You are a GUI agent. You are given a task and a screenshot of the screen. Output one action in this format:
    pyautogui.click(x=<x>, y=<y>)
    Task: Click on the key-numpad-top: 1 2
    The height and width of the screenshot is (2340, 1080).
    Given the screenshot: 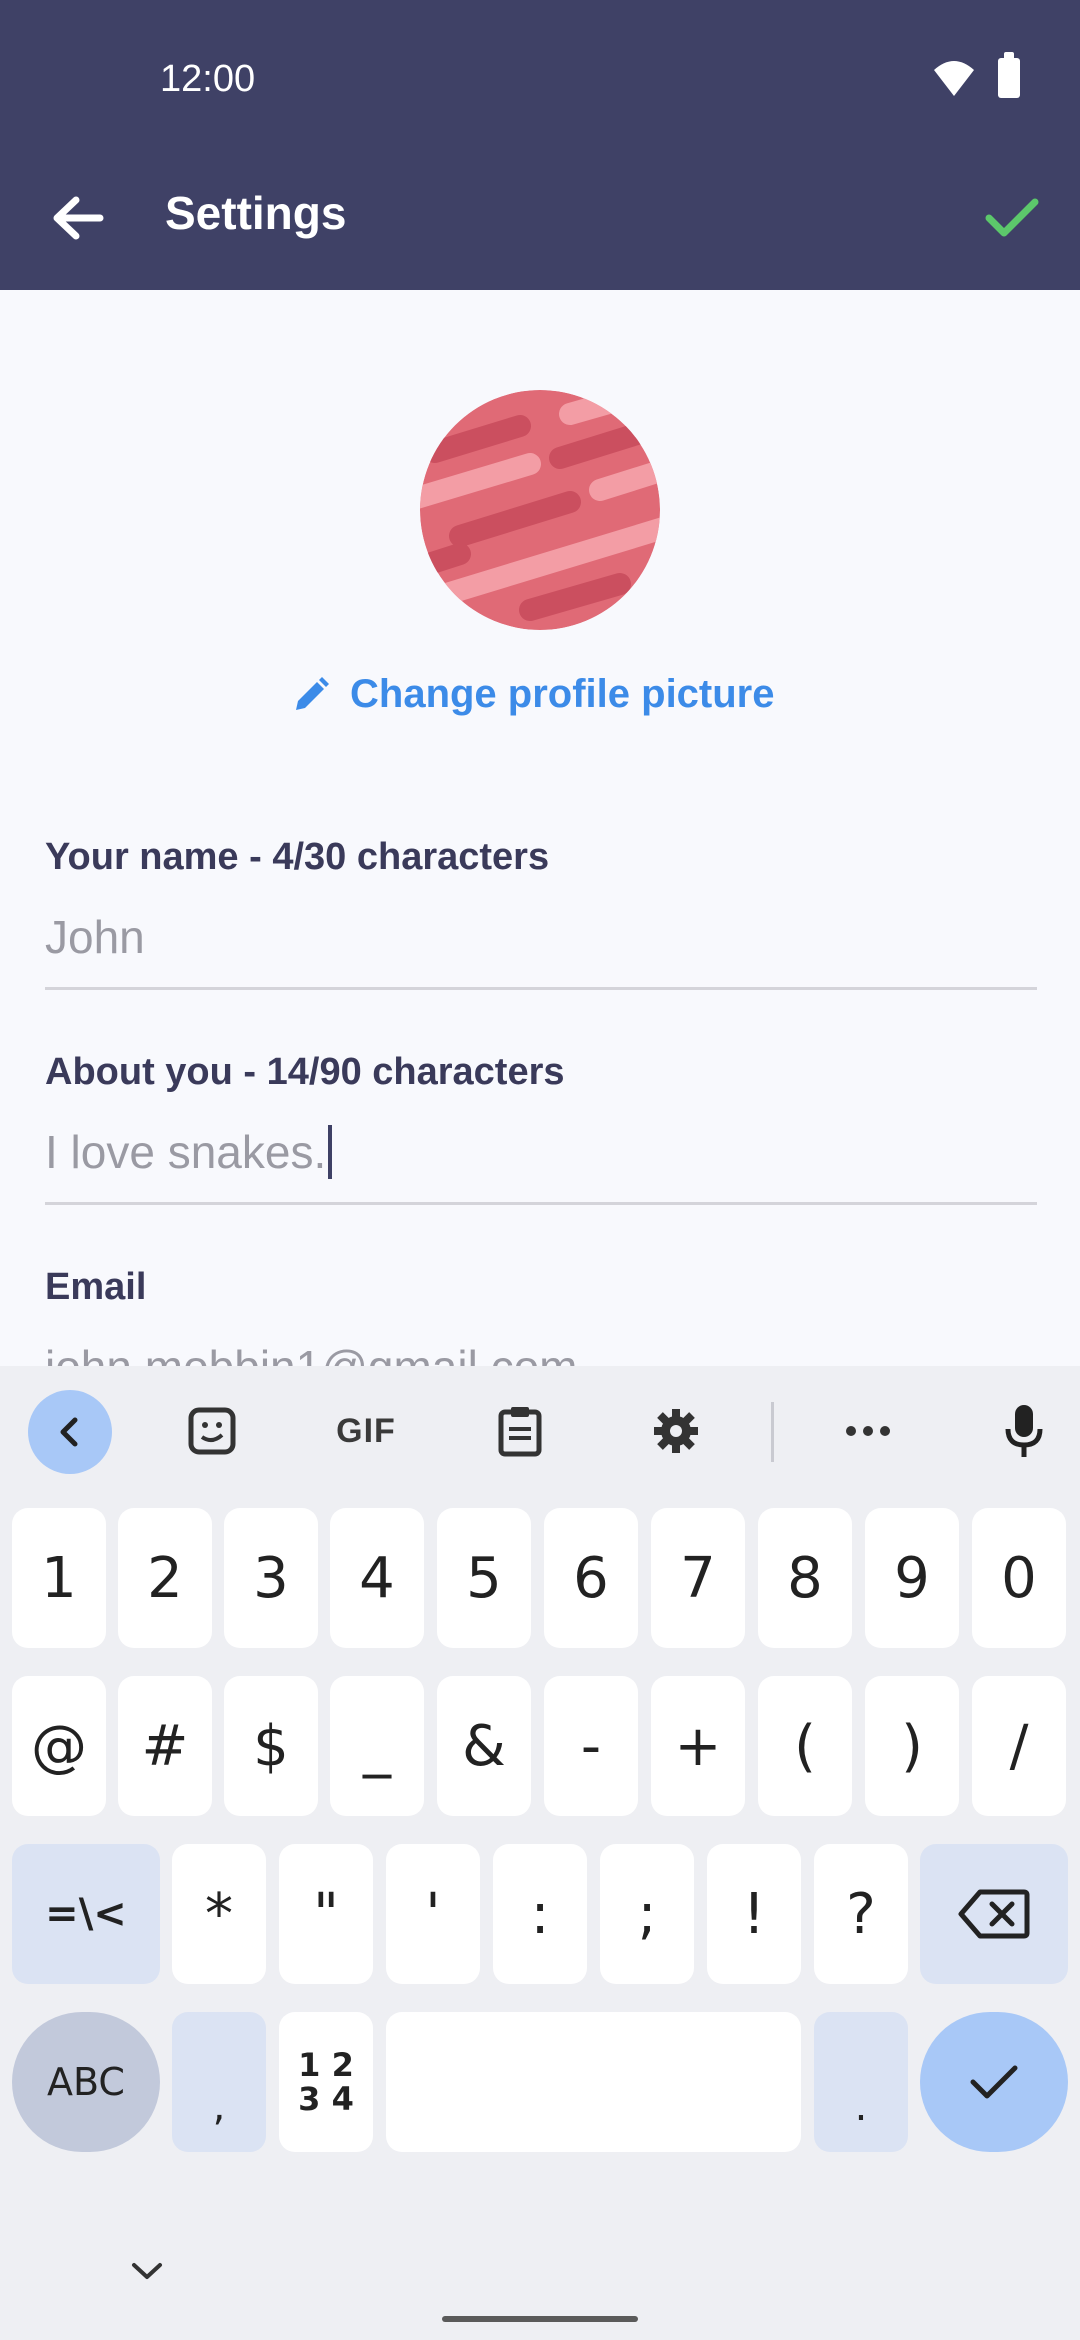 What is the action you would take?
    pyautogui.click(x=326, y=2065)
    